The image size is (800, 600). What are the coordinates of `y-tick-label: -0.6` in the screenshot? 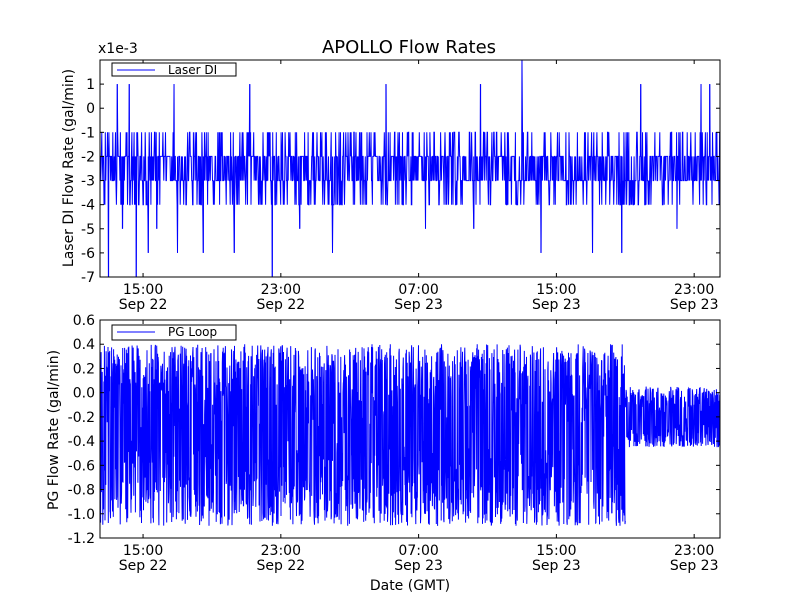 It's located at (81, 466).